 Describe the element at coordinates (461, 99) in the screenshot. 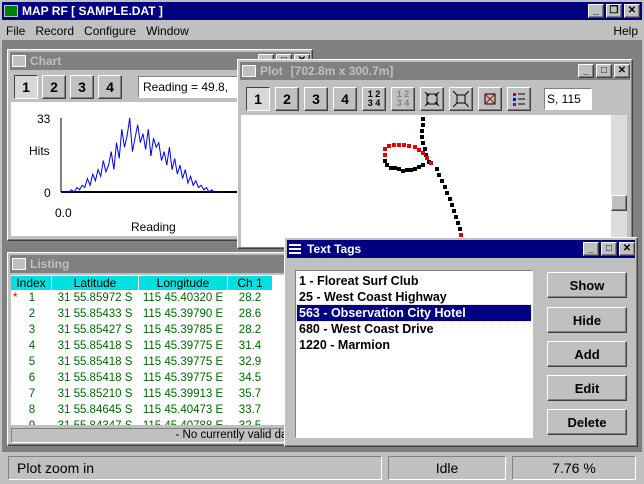

I see `zoom-in-icon` at that location.